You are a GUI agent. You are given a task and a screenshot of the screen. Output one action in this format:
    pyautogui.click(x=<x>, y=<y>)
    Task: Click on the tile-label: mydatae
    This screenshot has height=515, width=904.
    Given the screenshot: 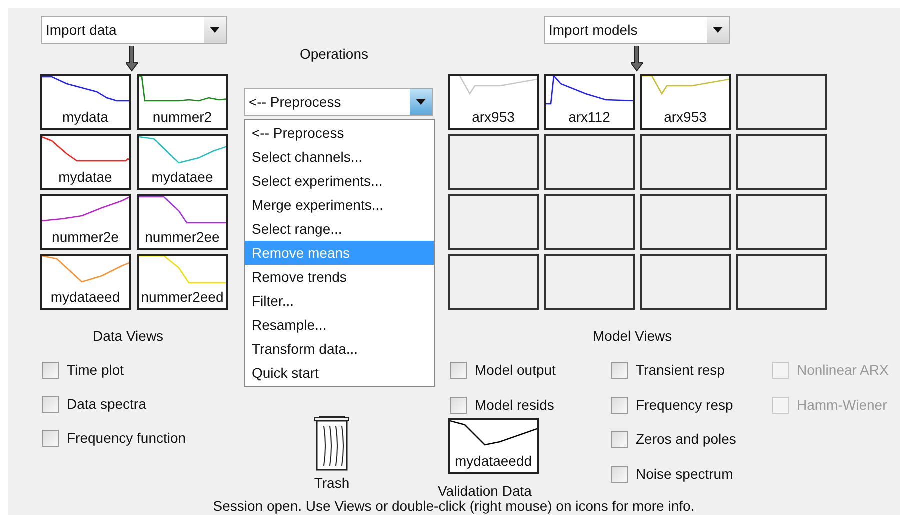 What is the action you would take?
    pyautogui.click(x=85, y=177)
    